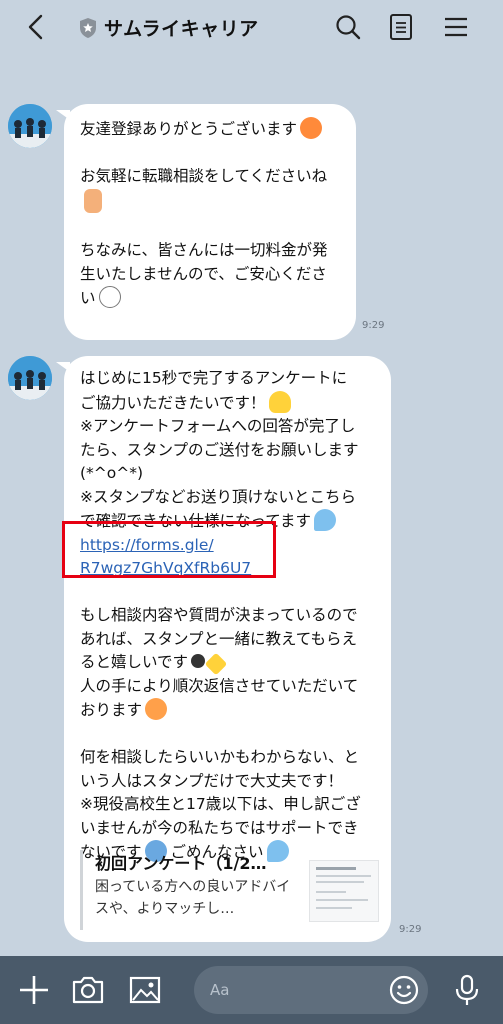 Image resolution: width=503 pixels, height=1024 pixels. Describe the element at coordinates (210, 129) in the screenshot. I see `message-line: 友達登録ありがとうございます` at that location.